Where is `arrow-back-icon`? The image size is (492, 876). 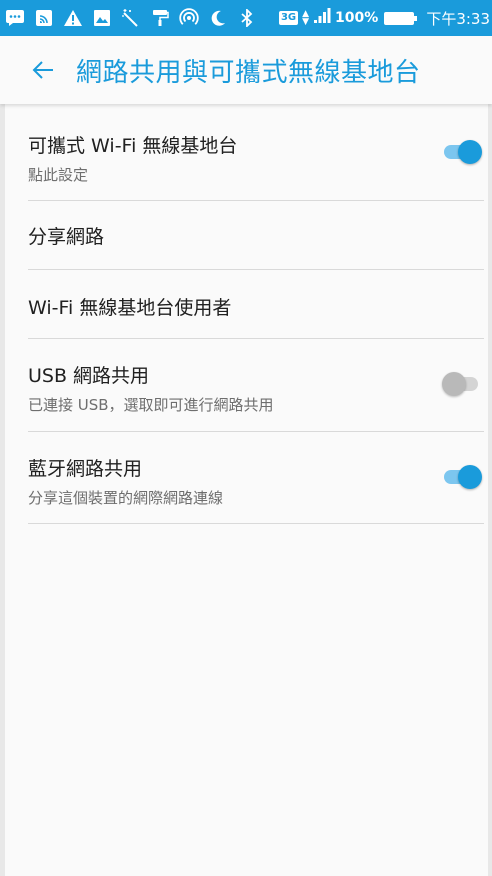
arrow-back-icon is located at coordinates (42, 70).